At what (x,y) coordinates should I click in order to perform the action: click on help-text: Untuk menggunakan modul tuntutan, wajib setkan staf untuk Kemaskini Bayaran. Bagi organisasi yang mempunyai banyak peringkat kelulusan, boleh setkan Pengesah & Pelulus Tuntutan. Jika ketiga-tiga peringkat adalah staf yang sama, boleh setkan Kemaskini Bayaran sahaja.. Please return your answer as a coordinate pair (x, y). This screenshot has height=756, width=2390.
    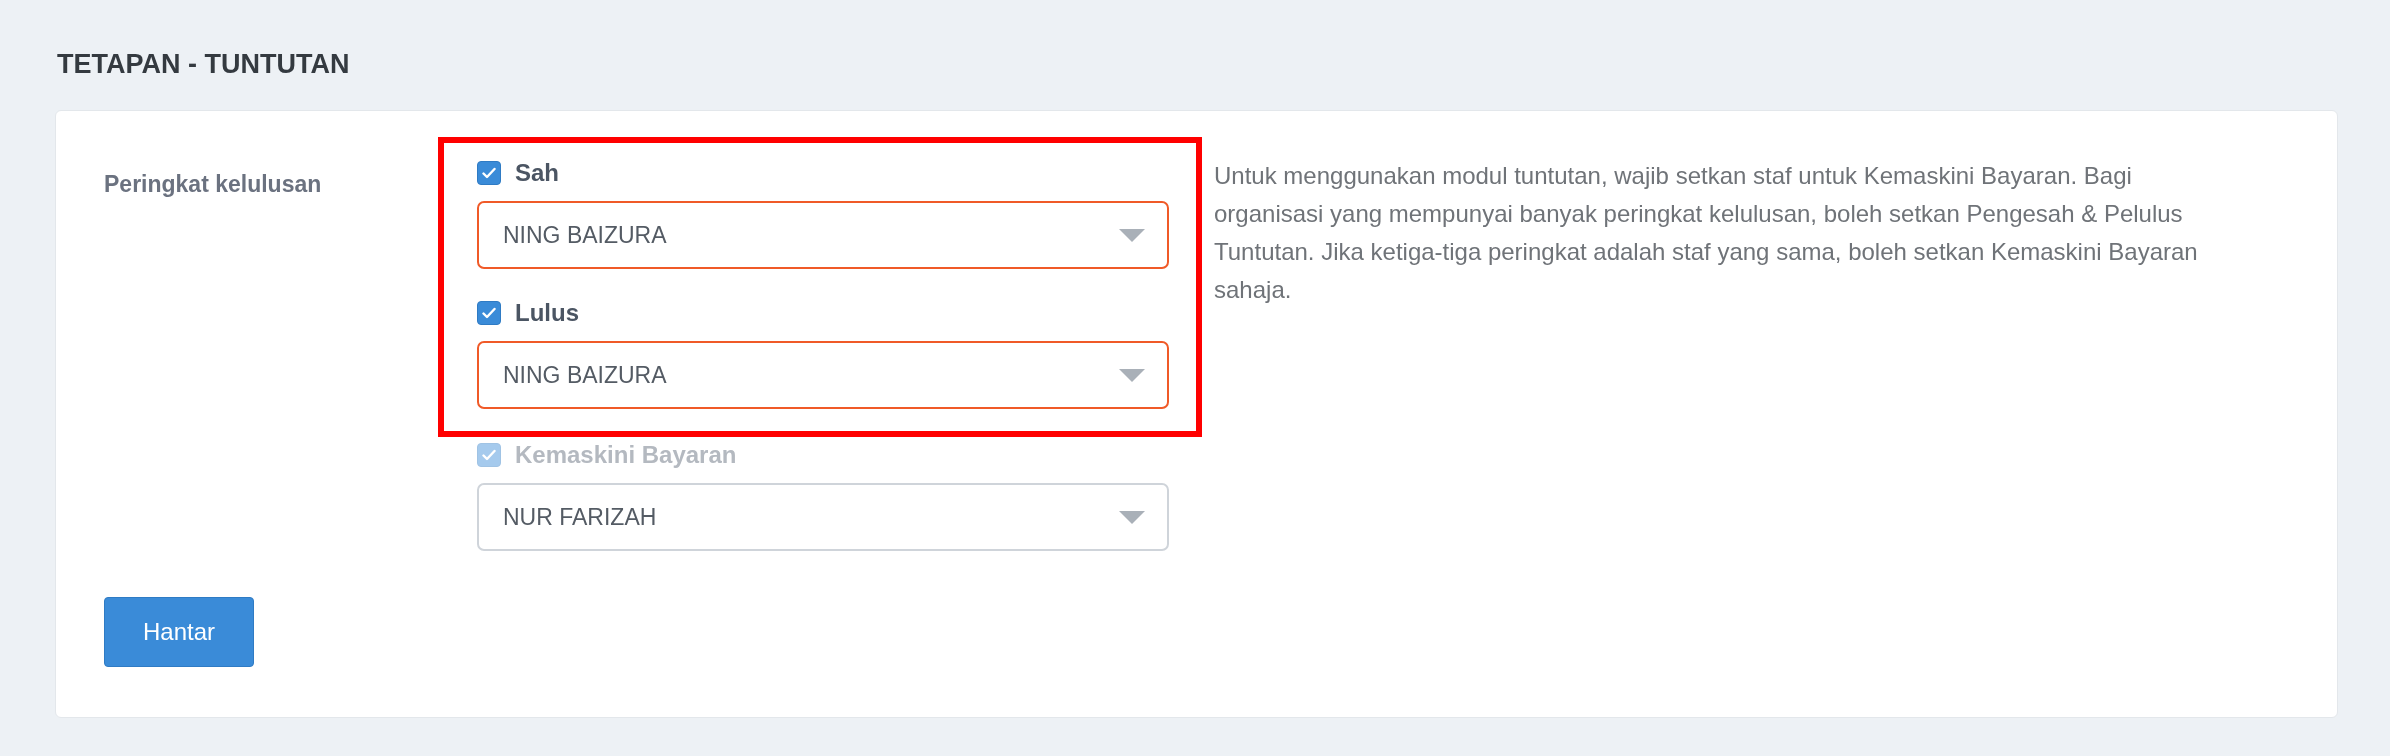
    Looking at the image, I should click on (1706, 233).